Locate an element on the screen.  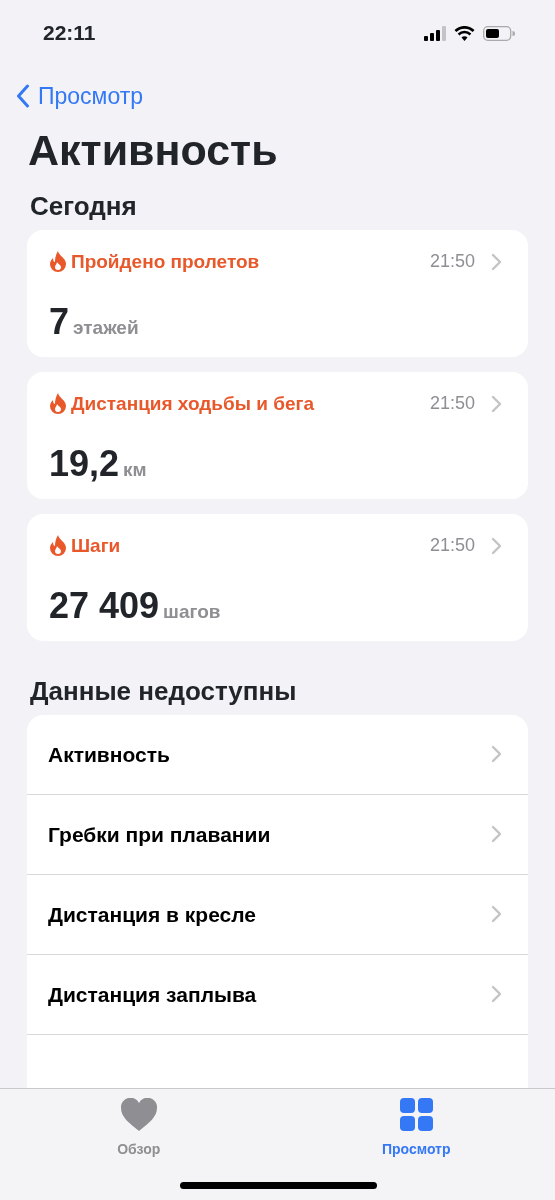
metric-label: Пройдено пролетов is located at coordinates (165, 261).